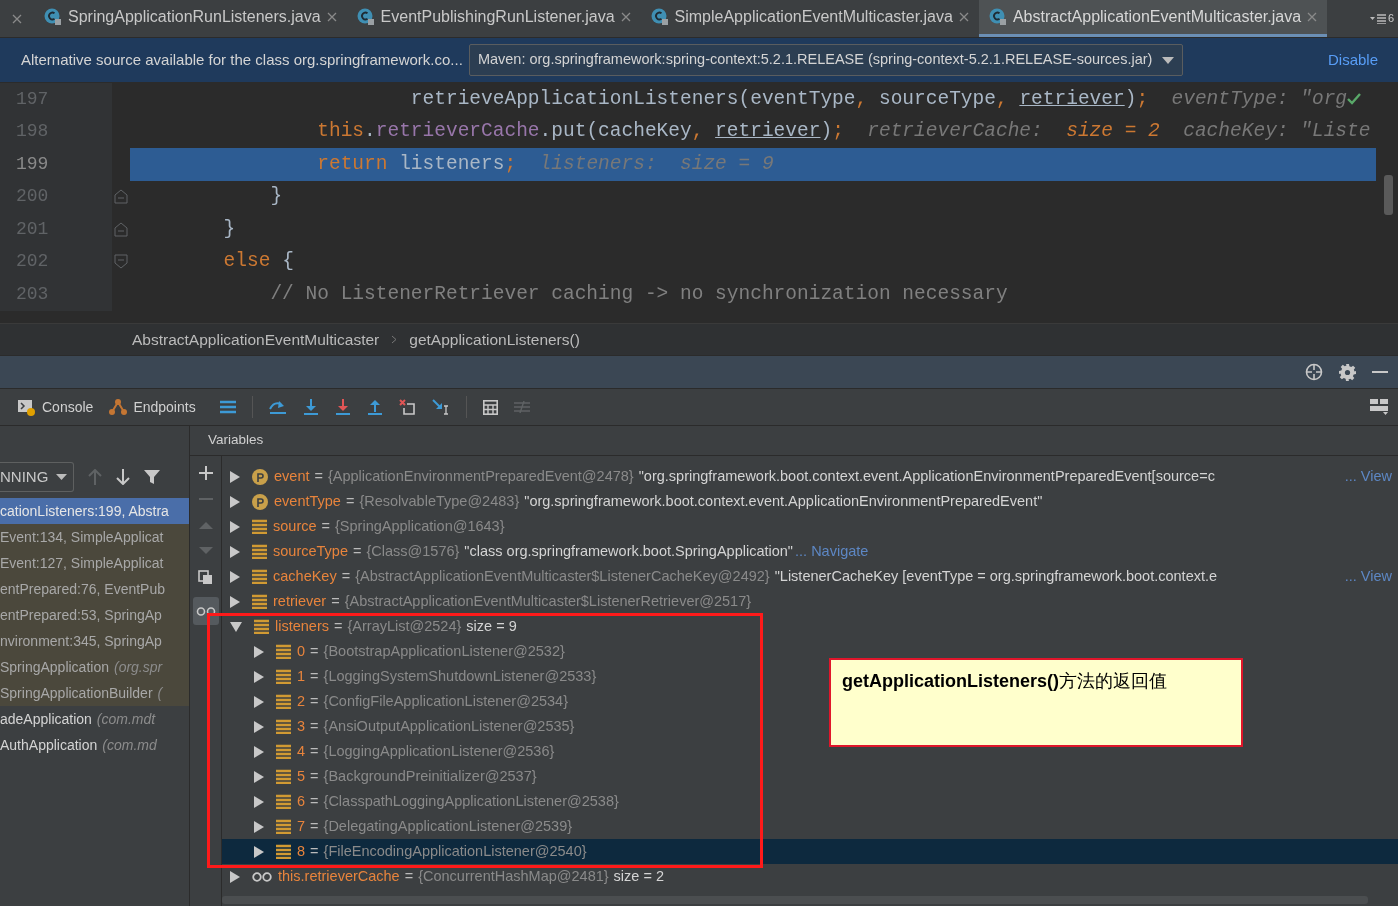 The width and height of the screenshot is (1398, 906). What do you see at coordinates (56, 164) in the screenshot?
I see `line-number: 199` at bounding box center [56, 164].